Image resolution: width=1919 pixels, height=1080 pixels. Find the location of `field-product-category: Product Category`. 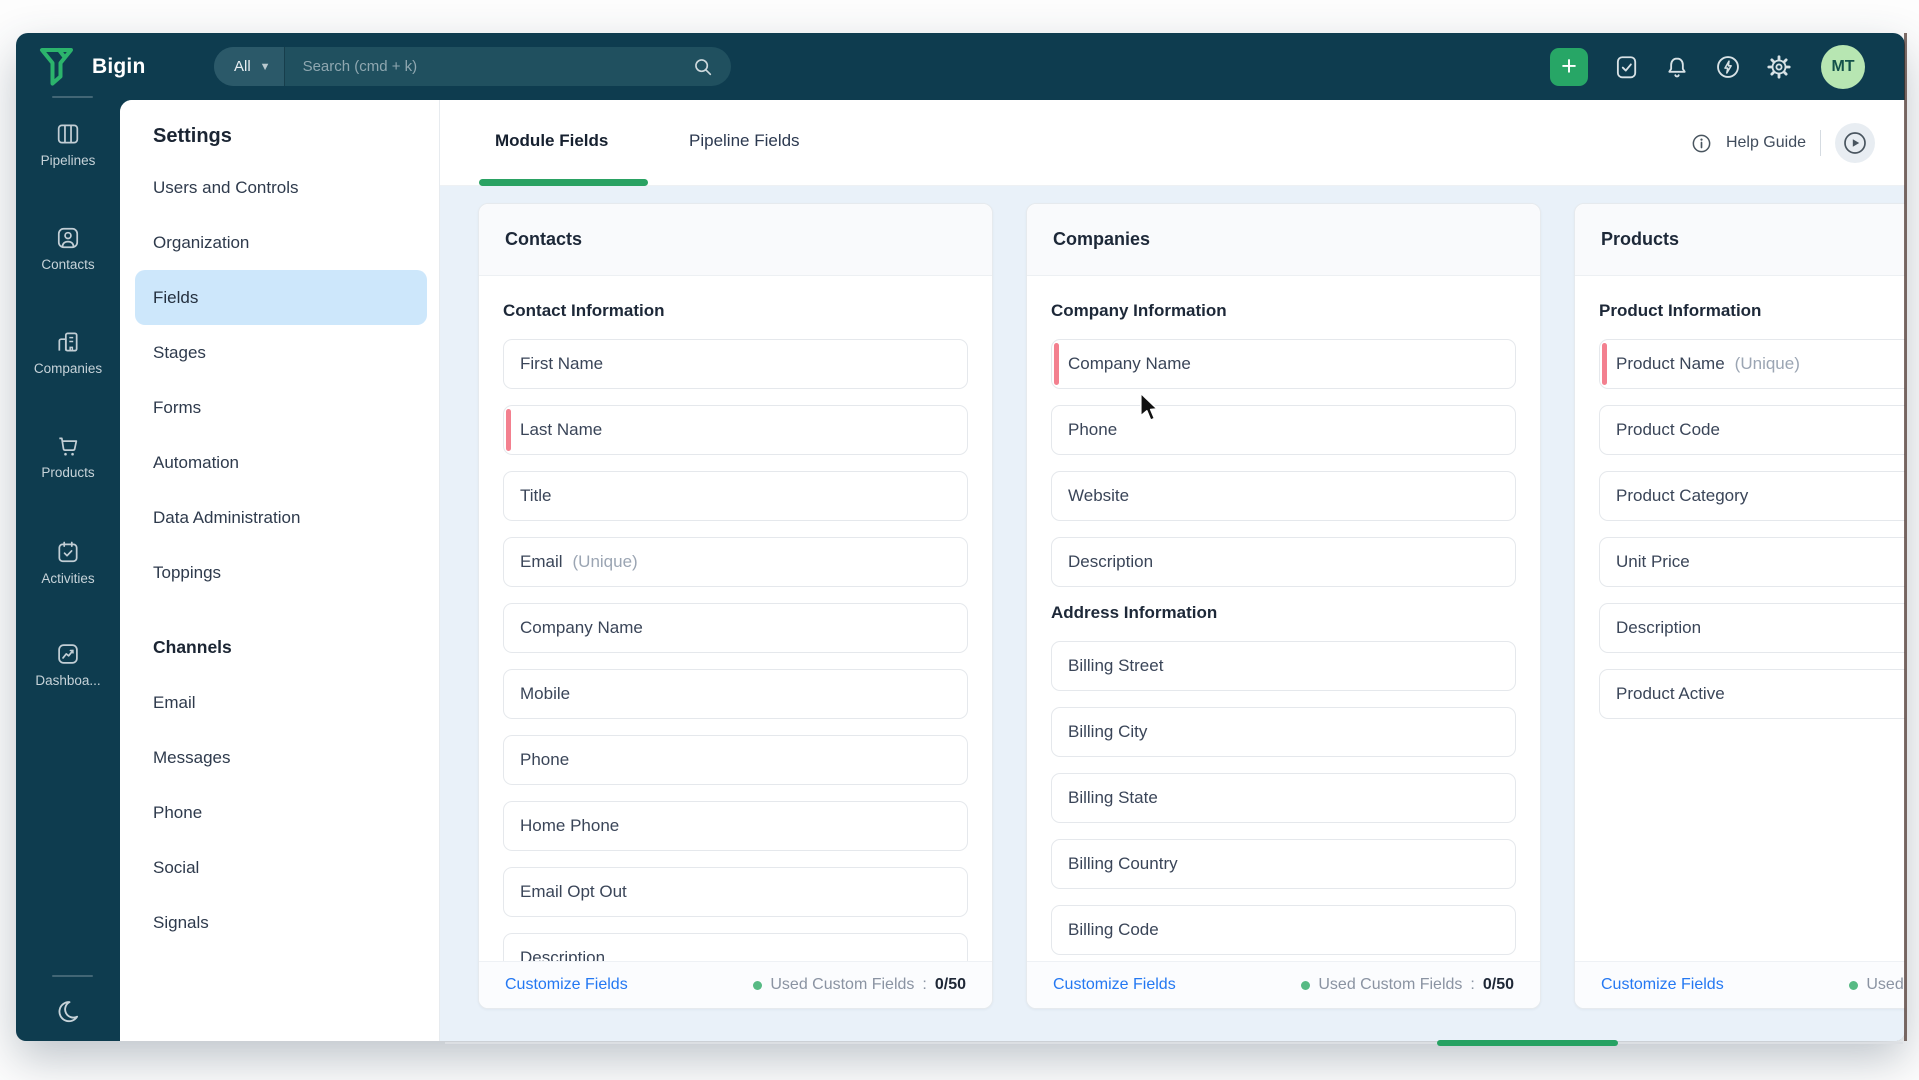

field-product-category: Product Category is located at coordinates (1752, 496).